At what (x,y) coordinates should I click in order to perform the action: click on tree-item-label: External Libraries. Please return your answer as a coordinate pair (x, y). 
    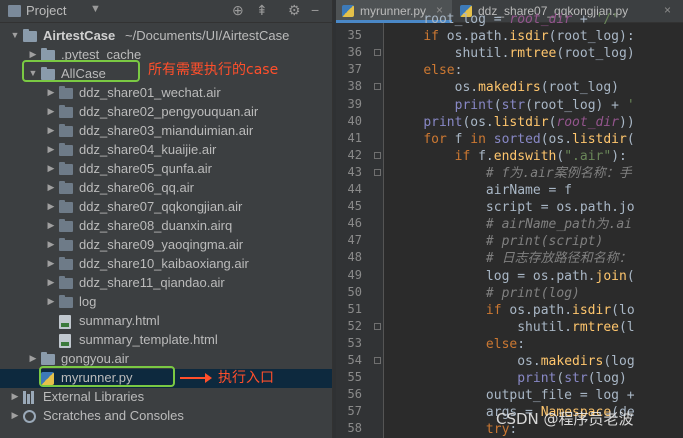
    Looking at the image, I should click on (94, 396).